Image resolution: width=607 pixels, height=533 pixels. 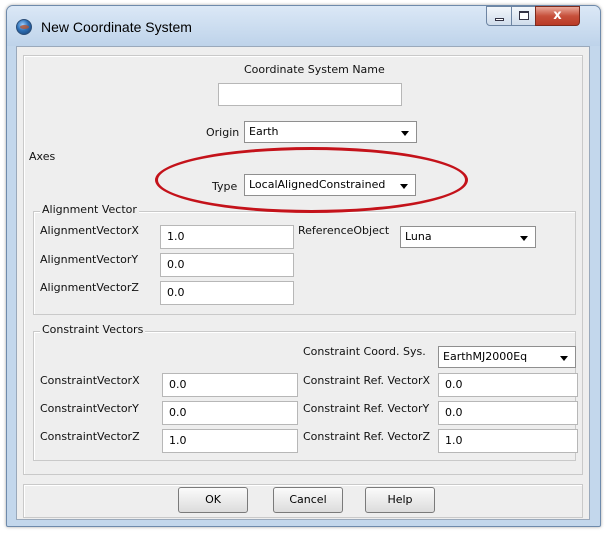 I want to click on constraint-vectors-title: Constraint Vectors, so click(x=93, y=329).